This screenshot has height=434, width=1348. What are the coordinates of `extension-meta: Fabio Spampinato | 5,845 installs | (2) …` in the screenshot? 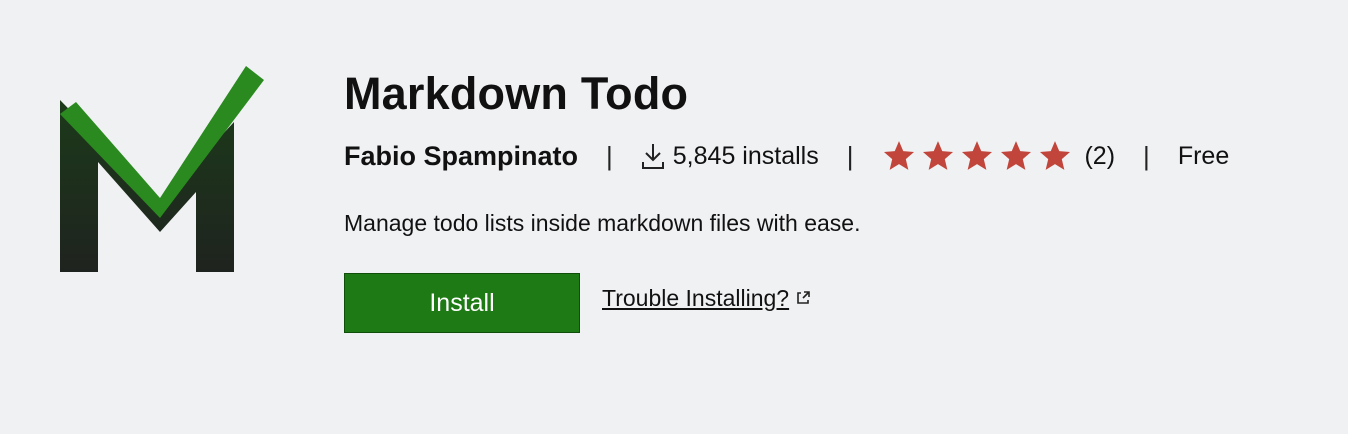 It's located at (786, 156).